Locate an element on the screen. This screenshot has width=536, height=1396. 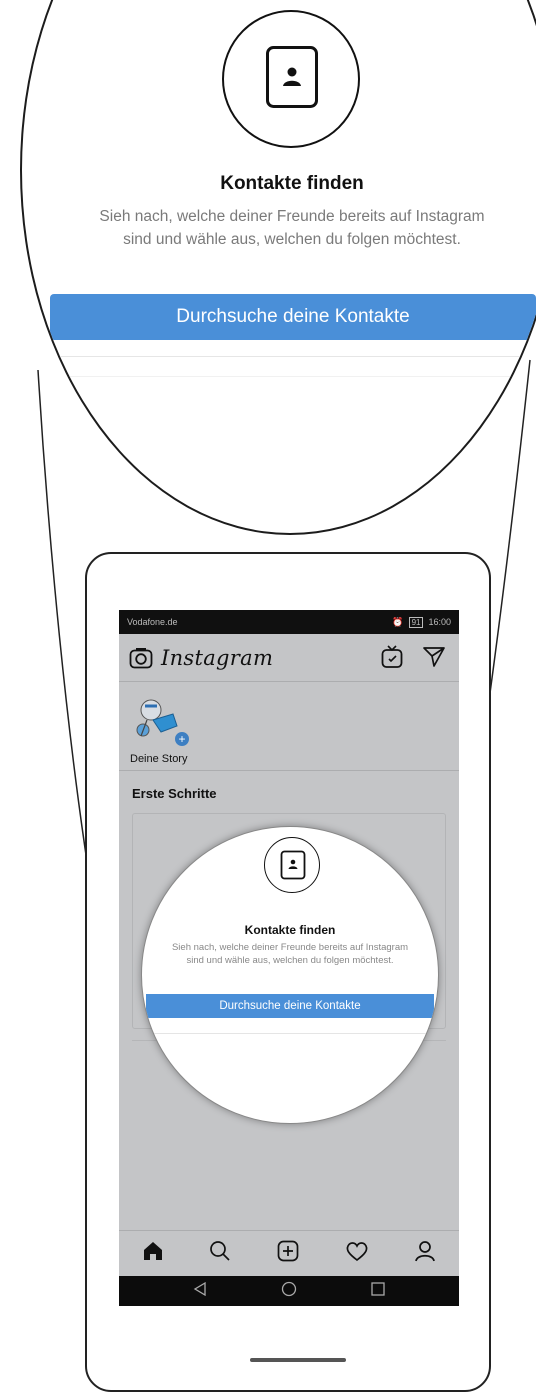
phone-bottom-speaker is located at coordinates (298, 1360).